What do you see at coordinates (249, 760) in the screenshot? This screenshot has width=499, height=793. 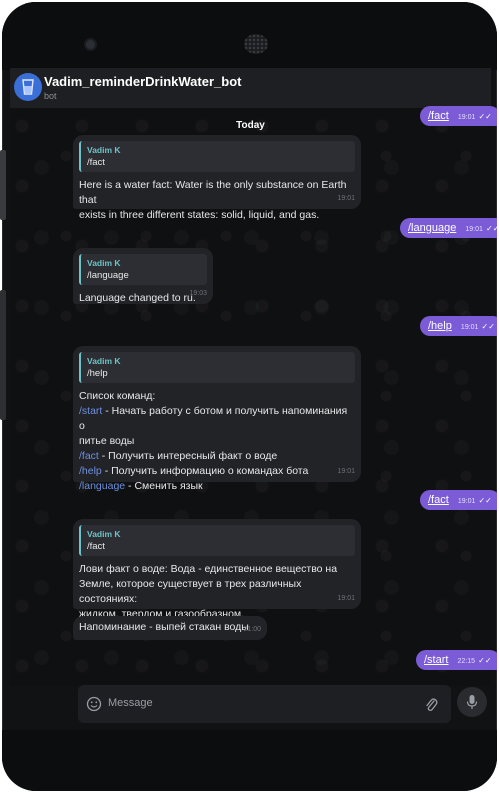 I see `phone-bottom-bezel` at bounding box center [249, 760].